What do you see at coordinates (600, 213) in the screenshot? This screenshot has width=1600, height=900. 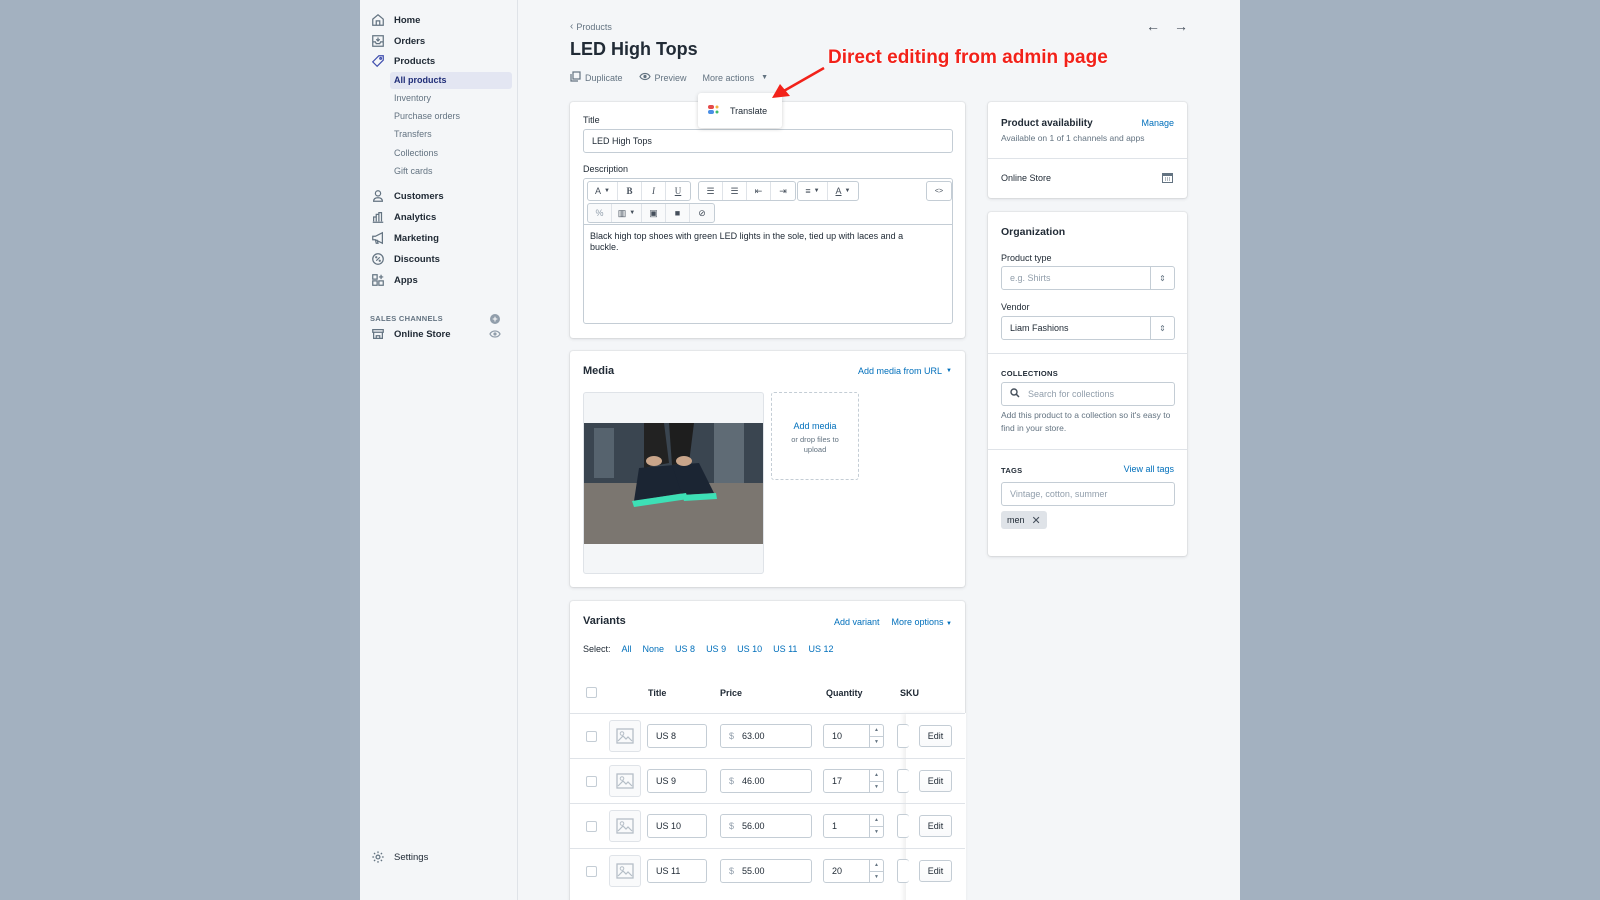 I see `link-icon: %` at bounding box center [600, 213].